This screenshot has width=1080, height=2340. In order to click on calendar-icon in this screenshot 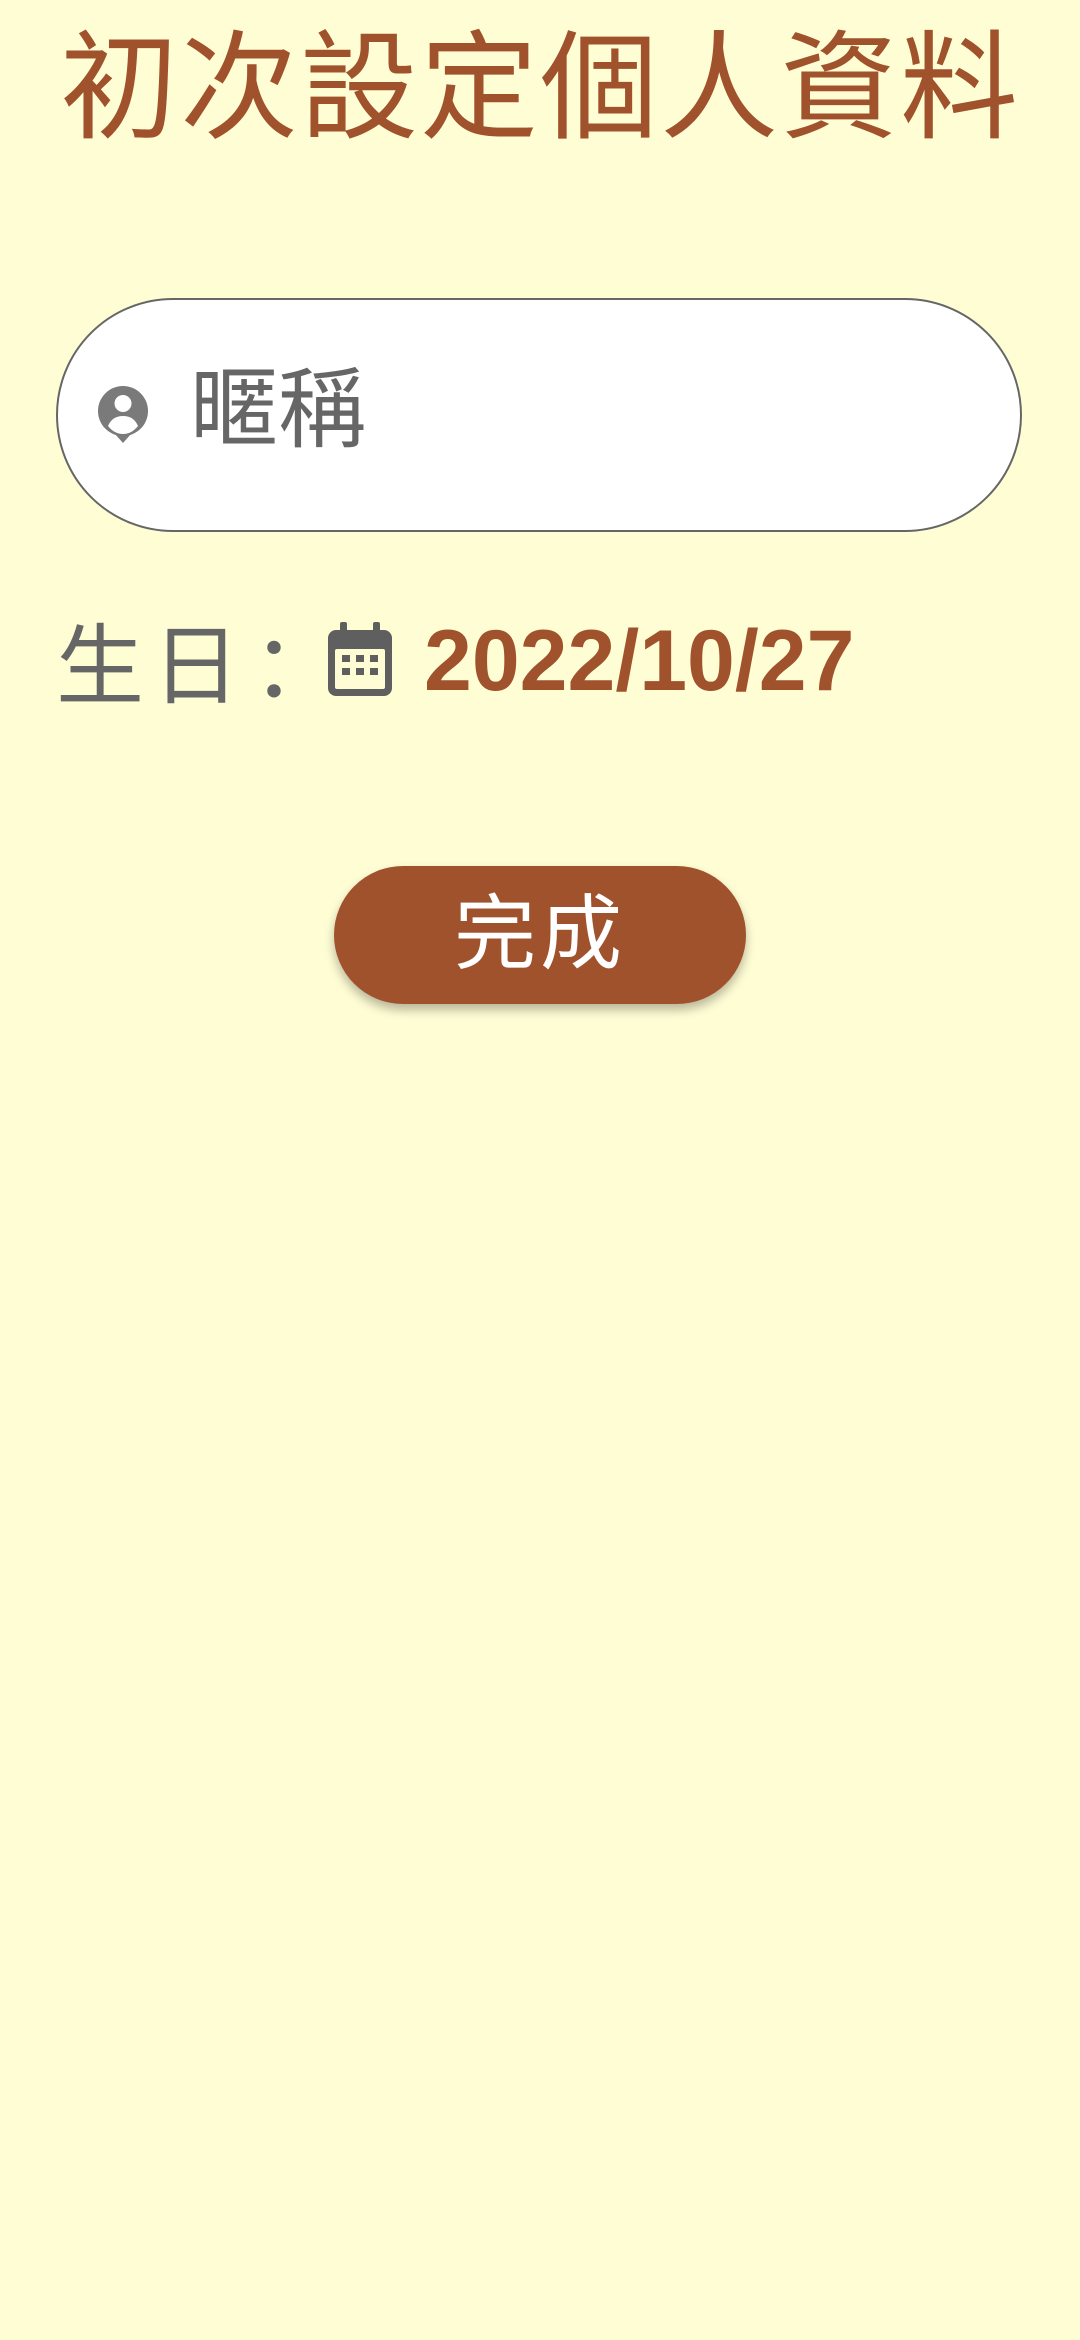, I will do `click(360, 659)`.